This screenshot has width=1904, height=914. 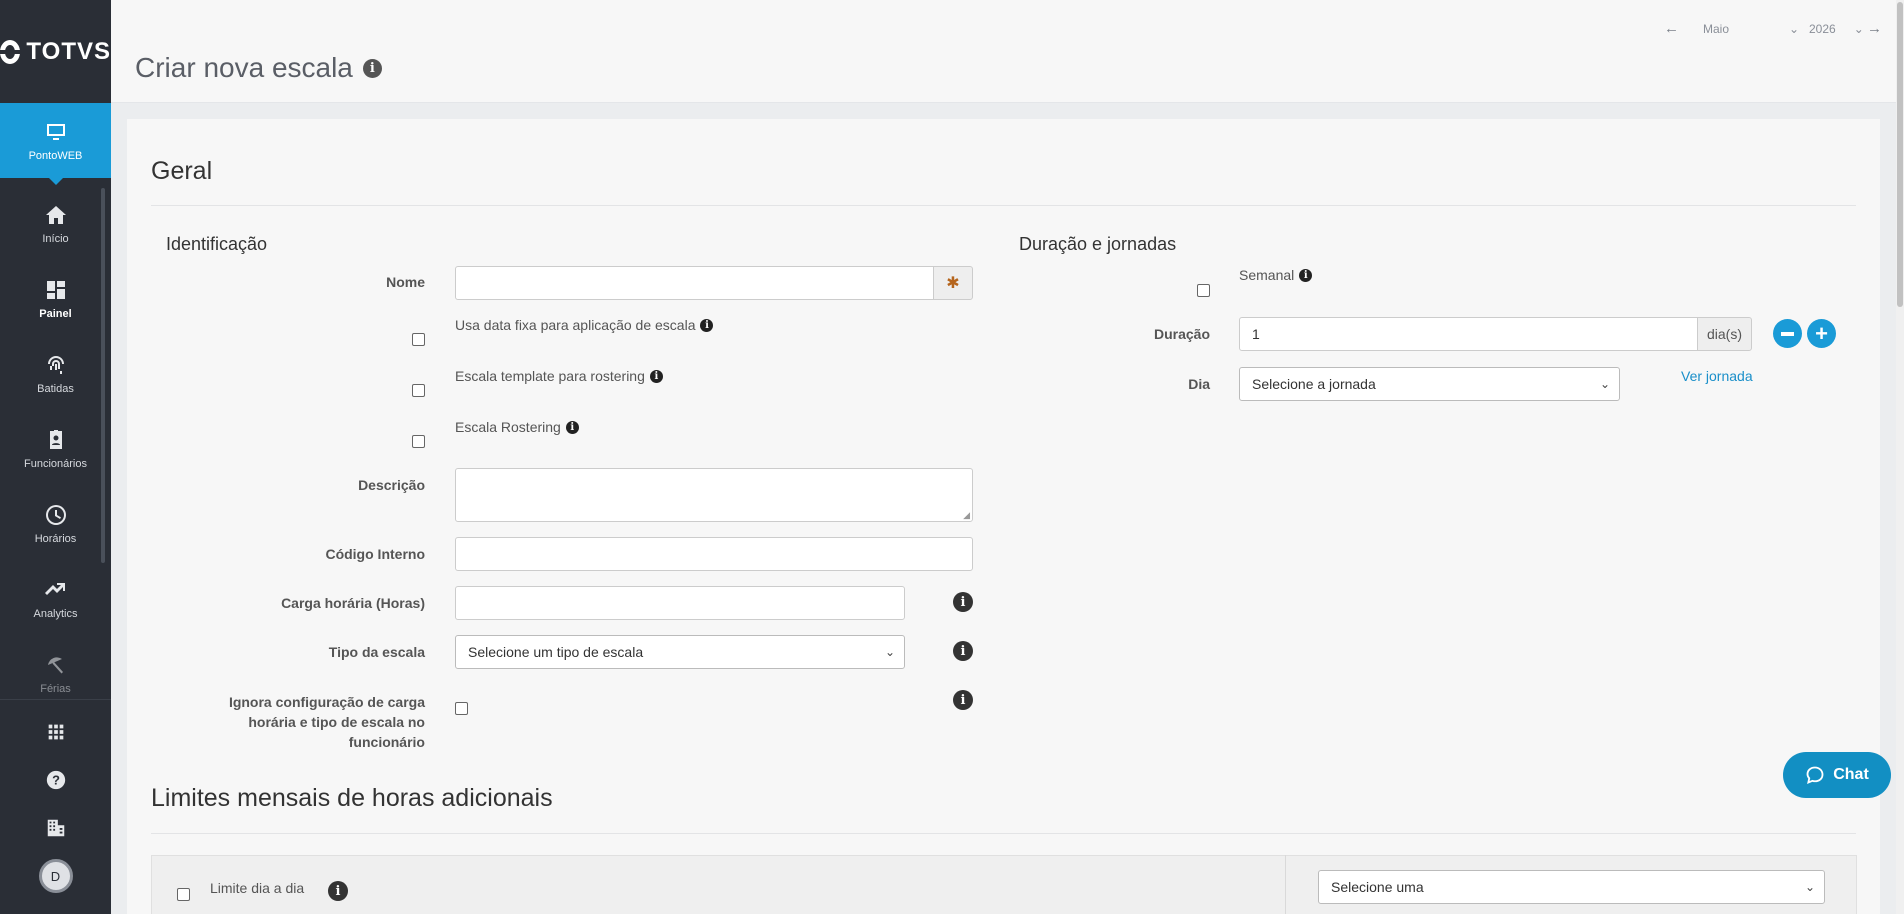 I want to click on fingerprint-icon, so click(x=55, y=364).